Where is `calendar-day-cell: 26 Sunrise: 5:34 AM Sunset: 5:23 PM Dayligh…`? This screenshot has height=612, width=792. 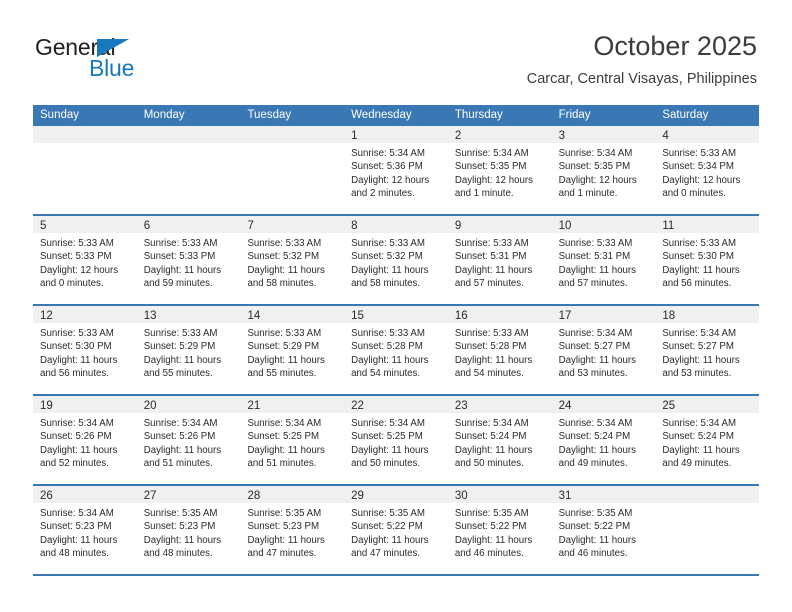
calendar-day-cell: 26 Sunrise: 5:34 AM Sunset: 5:23 PM Dayligh… is located at coordinates (85, 530).